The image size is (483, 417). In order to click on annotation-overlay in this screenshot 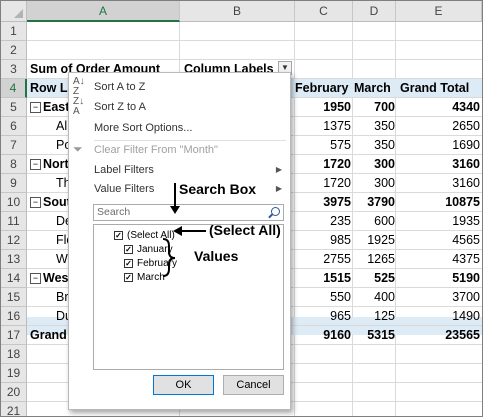, I will do `click(184, 230)`.